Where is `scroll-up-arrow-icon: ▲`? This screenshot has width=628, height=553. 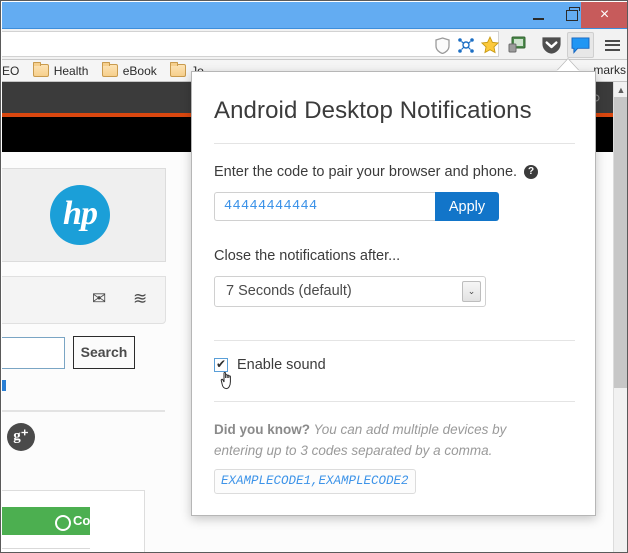 scroll-up-arrow-icon: ▲ is located at coordinates (620, 89).